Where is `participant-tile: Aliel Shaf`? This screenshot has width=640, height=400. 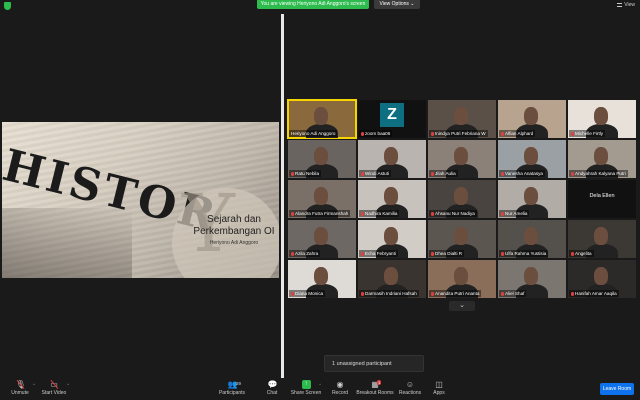
participant-tile: Aliel Shaf is located at coordinates (532, 279).